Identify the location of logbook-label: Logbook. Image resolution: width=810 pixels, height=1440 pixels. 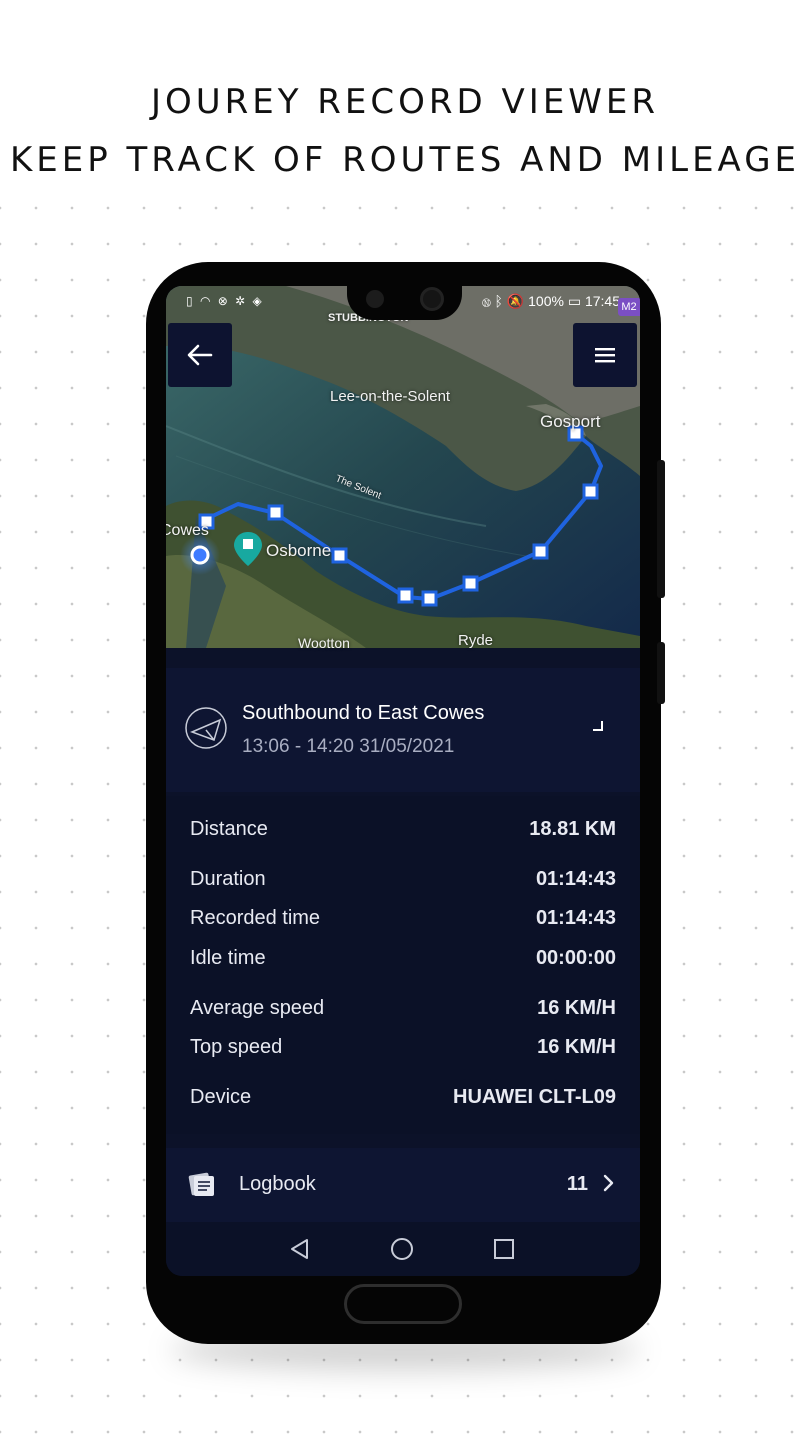
(277, 1184).